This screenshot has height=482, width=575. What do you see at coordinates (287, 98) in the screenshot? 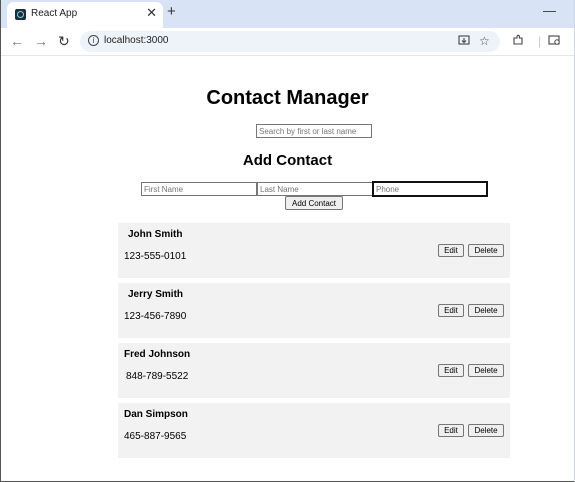
I see `page-title: Contact Manager` at bounding box center [287, 98].